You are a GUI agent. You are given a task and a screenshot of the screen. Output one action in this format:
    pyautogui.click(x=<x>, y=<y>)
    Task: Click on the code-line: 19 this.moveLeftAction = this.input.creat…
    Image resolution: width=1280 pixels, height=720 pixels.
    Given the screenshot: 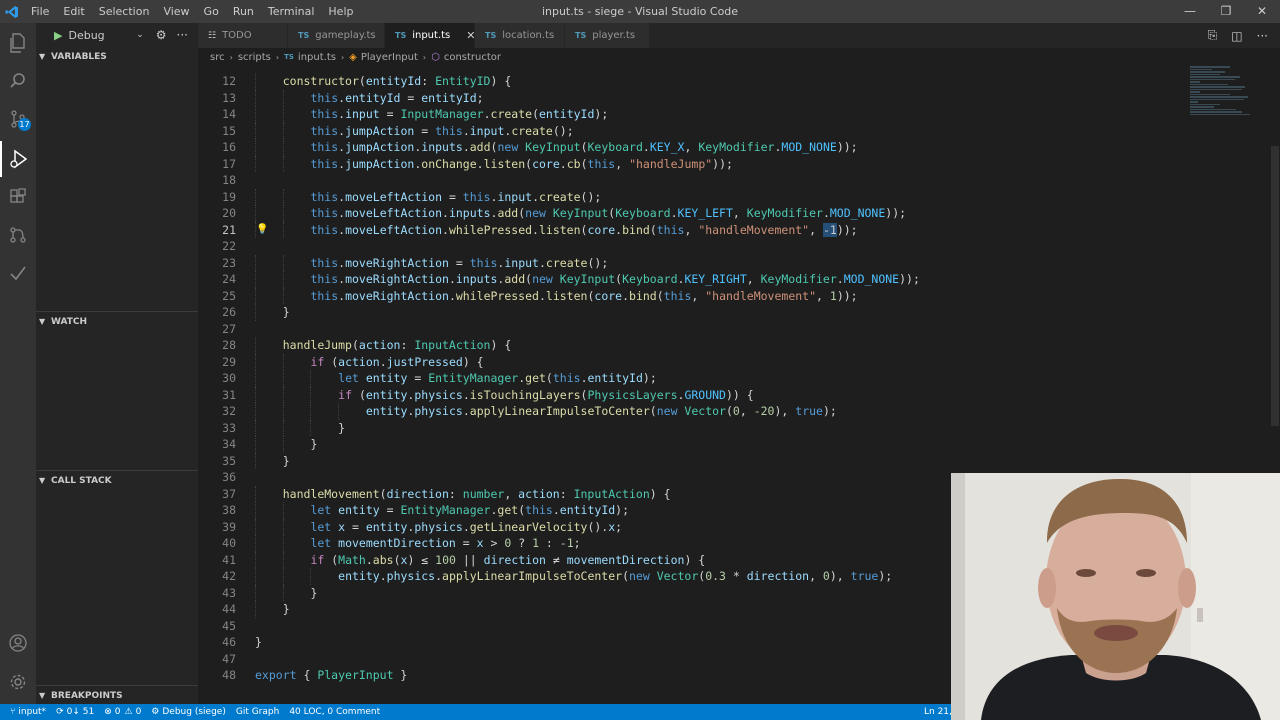 What is the action you would take?
    pyautogui.click(x=734, y=197)
    